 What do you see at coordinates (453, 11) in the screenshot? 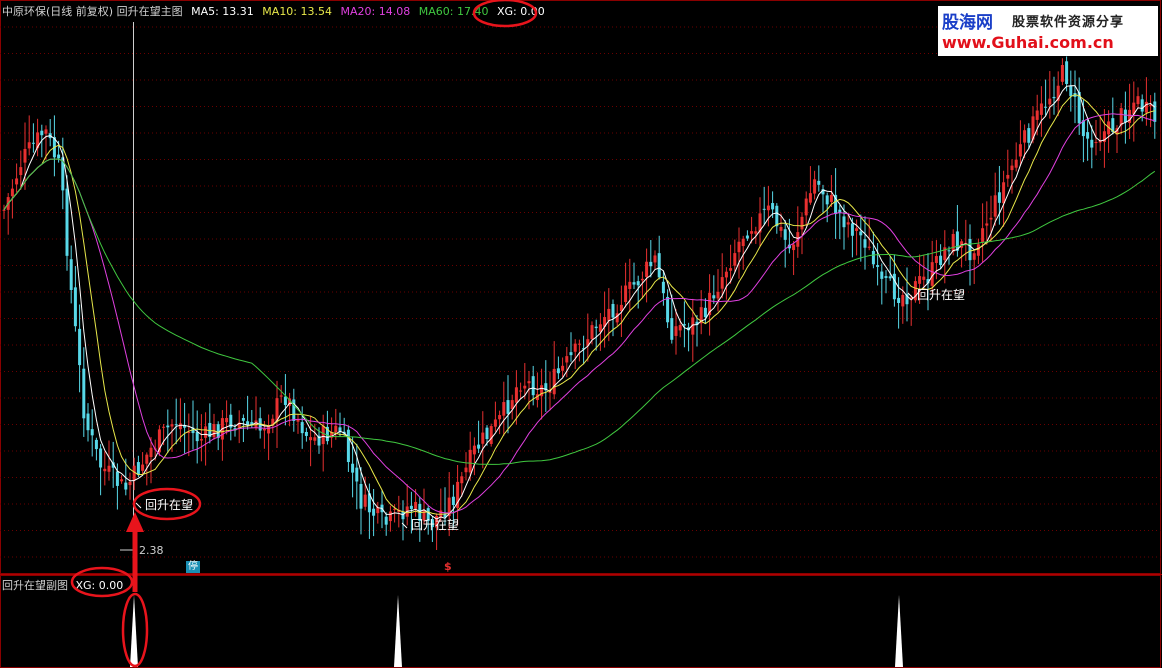
I see `ma60-readout: MA60: 17.40` at bounding box center [453, 11].